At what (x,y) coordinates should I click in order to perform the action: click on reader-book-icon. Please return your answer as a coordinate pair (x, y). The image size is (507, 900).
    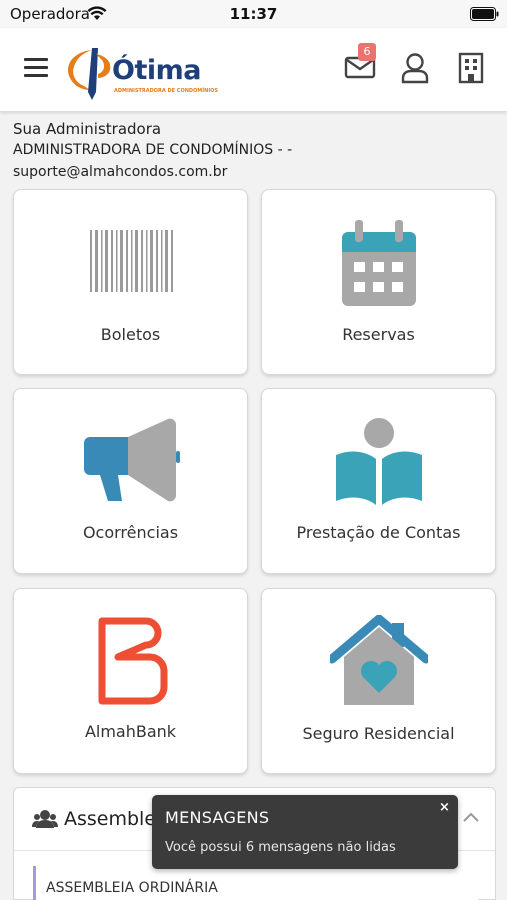
    Looking at the image, I should click on (379, 461).